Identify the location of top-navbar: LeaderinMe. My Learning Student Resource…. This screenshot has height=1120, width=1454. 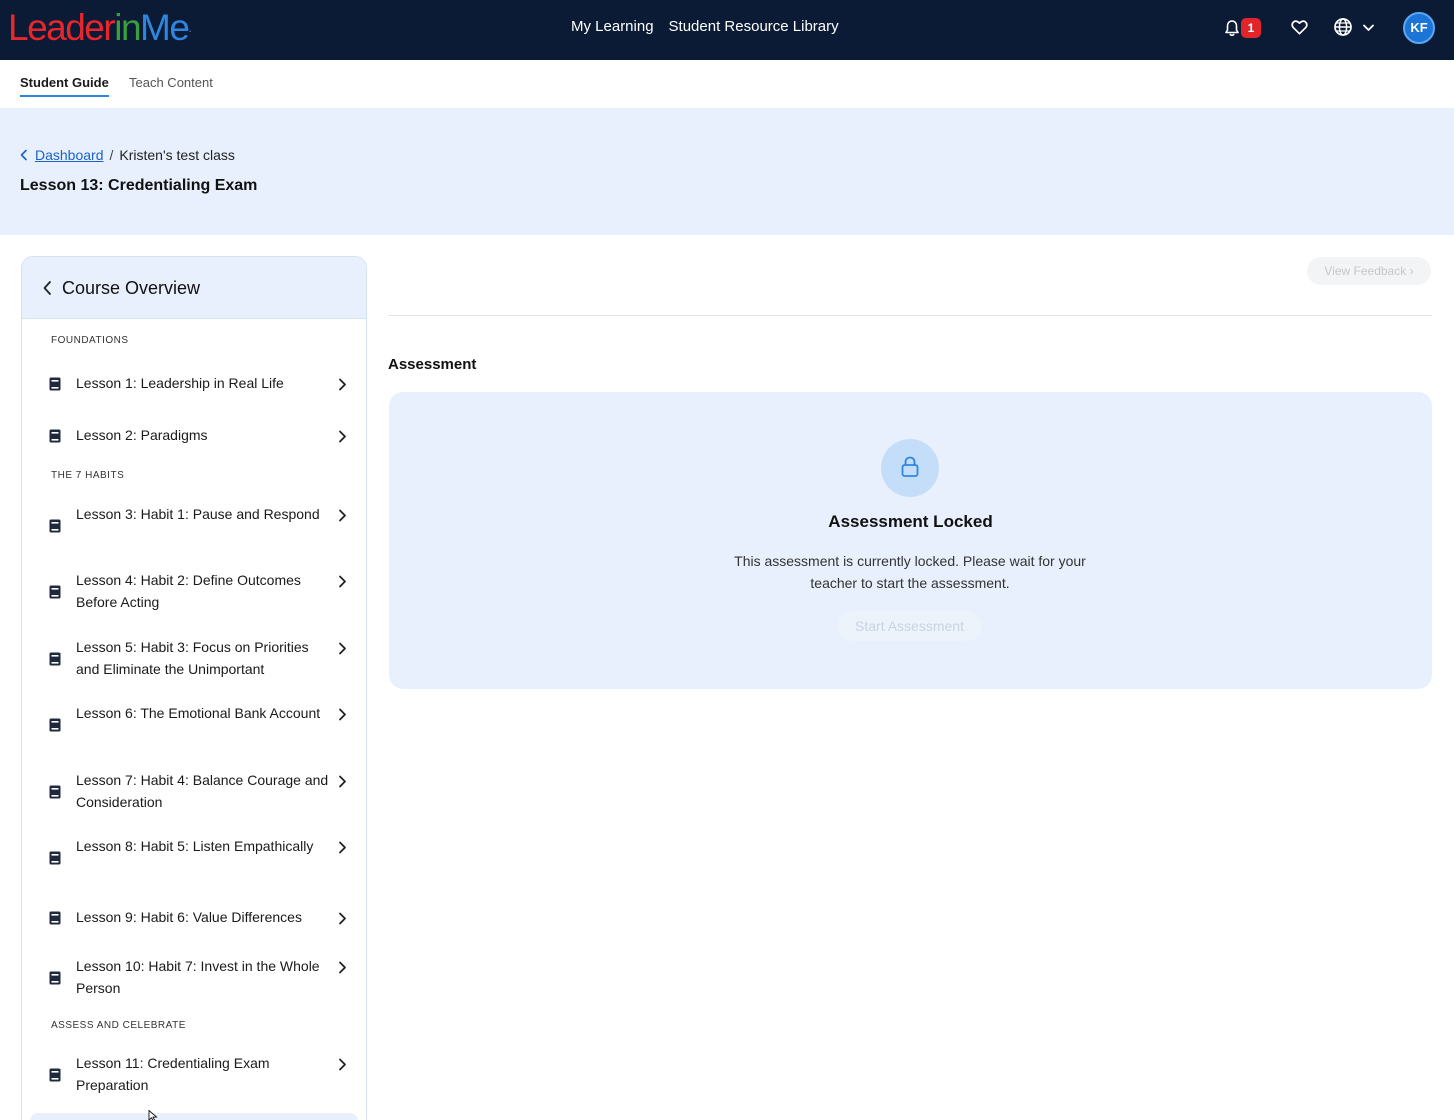
(727, 30).